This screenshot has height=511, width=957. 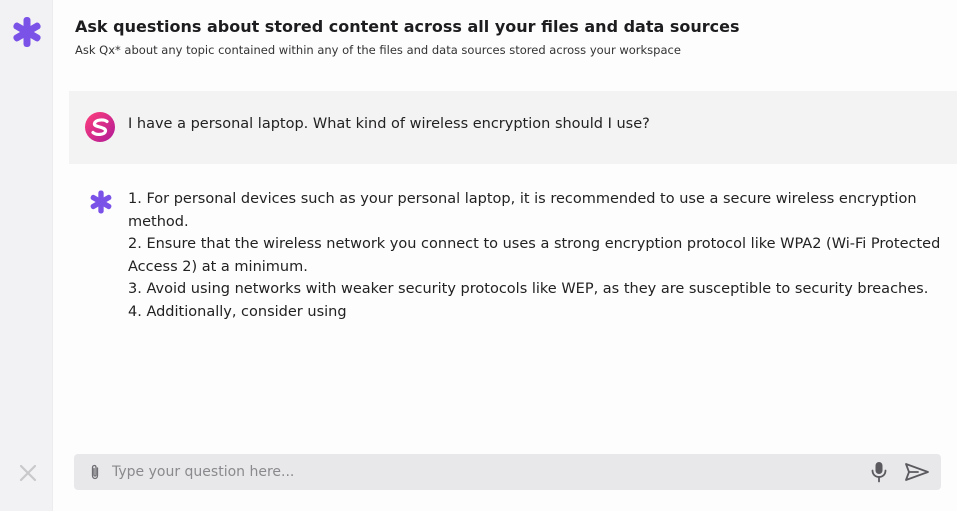 What do you see at coordinates (482, 472) in the screenshot?
I see `question-input` at bounding box center [482, 472].